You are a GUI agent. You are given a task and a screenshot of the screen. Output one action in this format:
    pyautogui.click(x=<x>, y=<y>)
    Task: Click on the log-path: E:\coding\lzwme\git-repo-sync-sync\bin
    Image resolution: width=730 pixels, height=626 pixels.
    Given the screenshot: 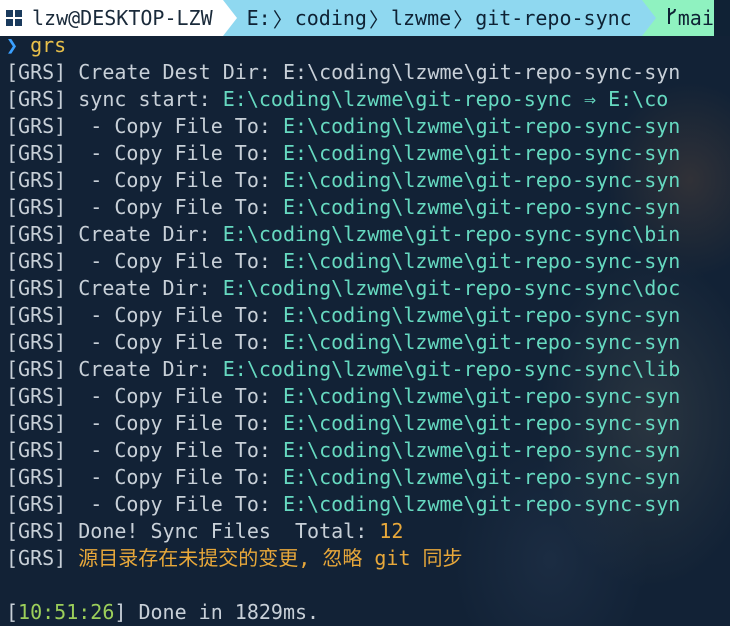 What is the action you would take?
    pyautogui.click(x=451, y=234)
    